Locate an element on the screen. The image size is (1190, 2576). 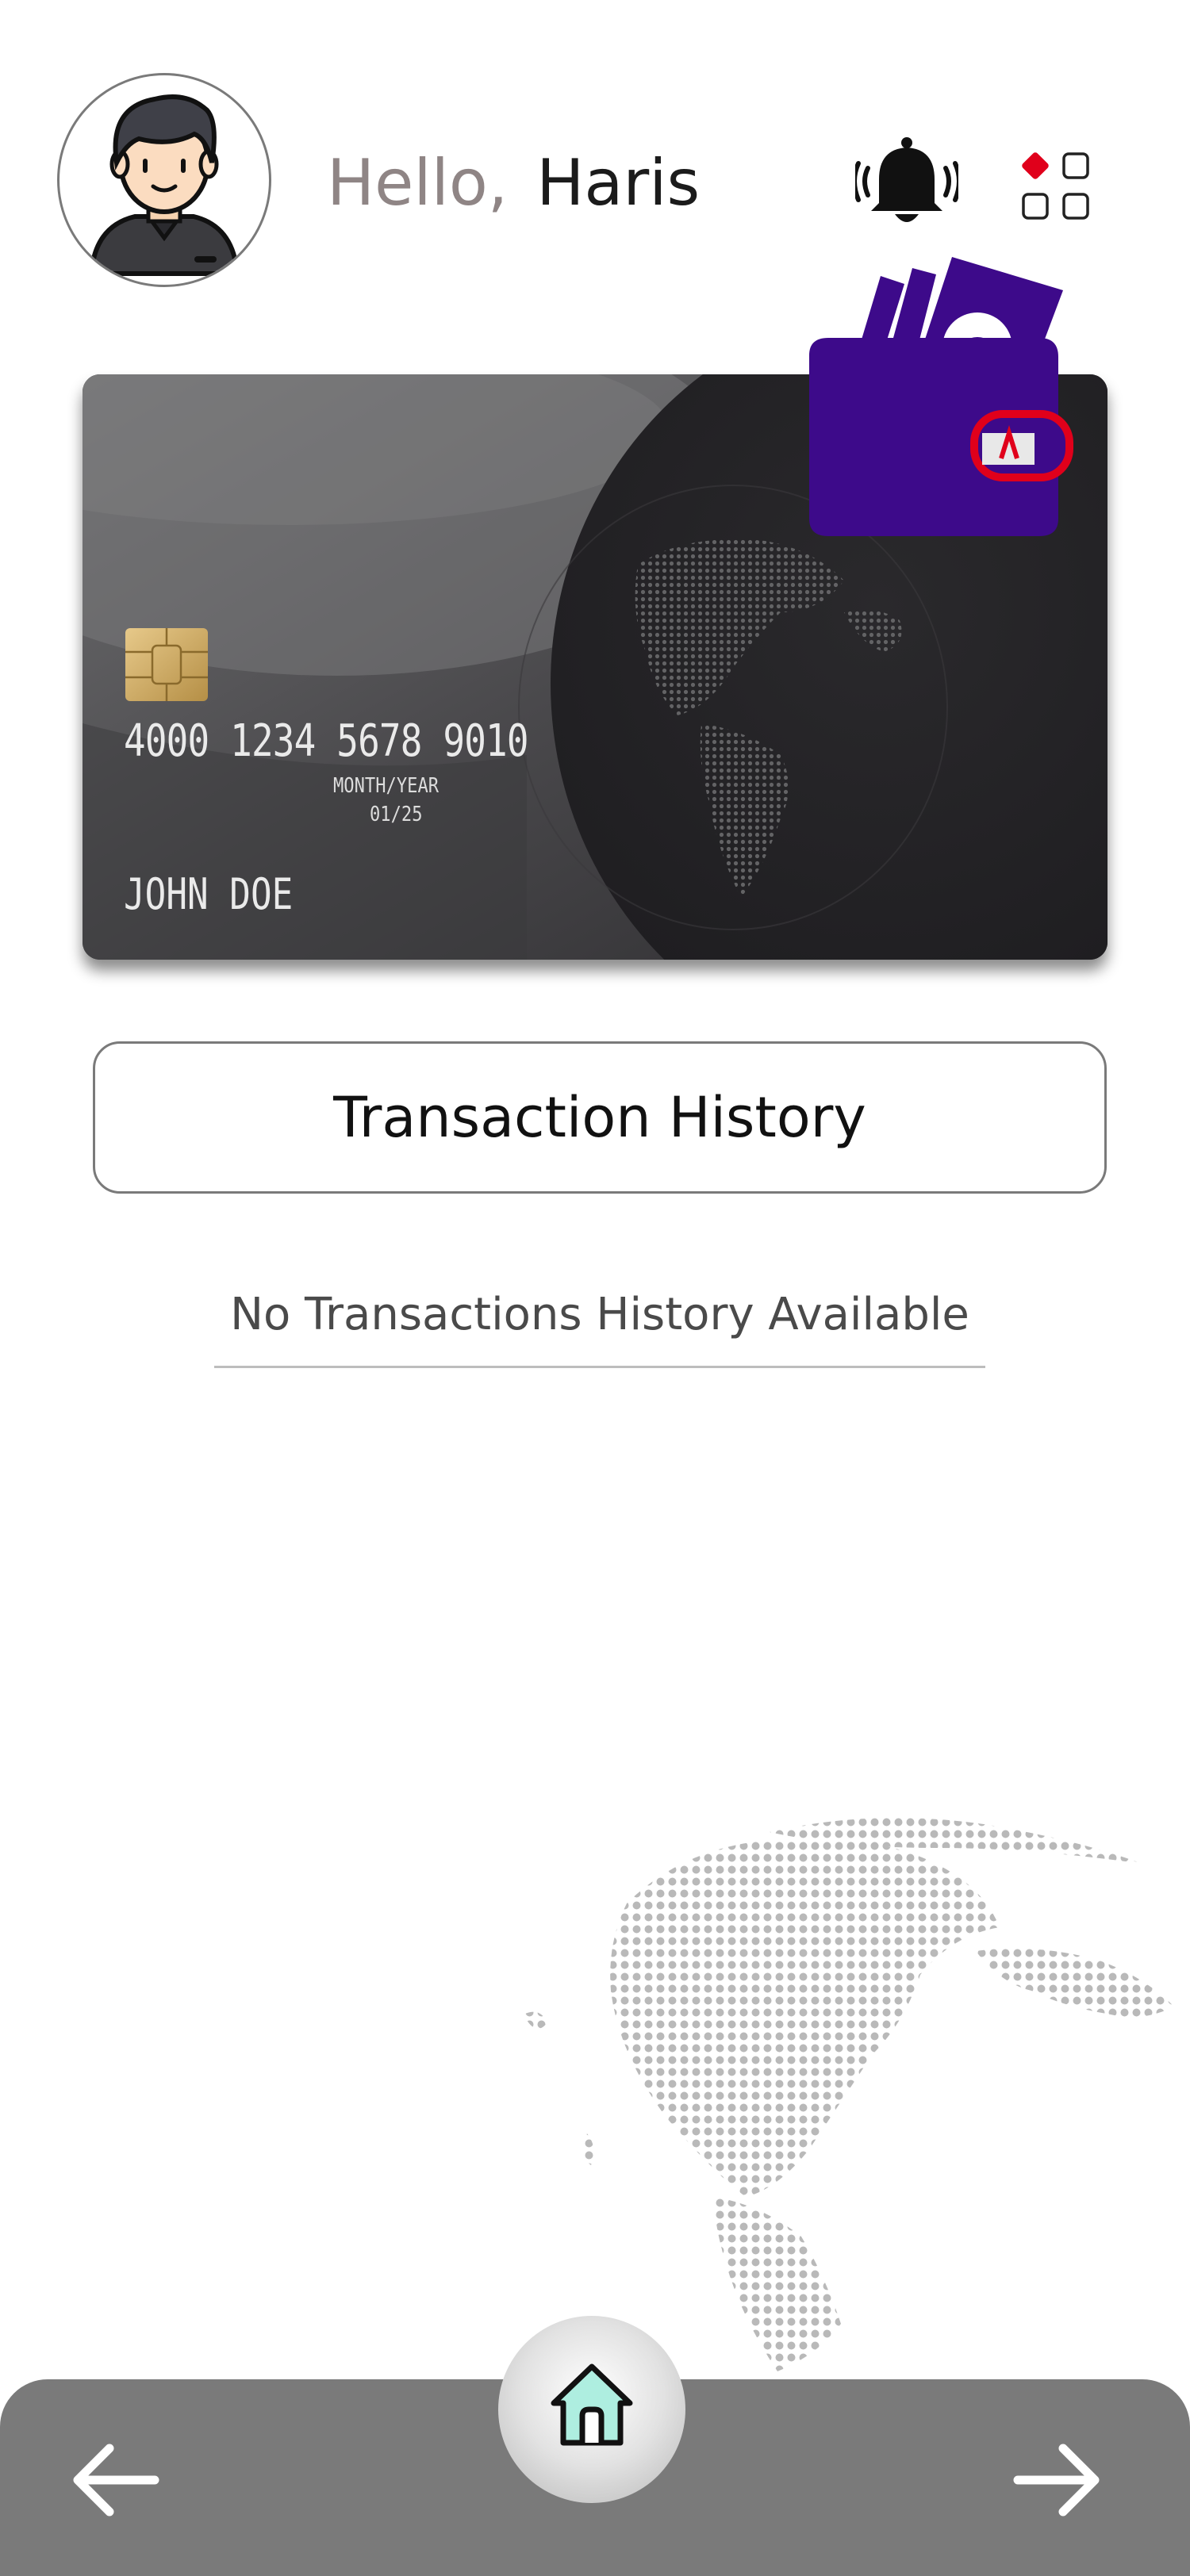
card-holder-name: JOHN DOE is located at coordinates (209, 894).